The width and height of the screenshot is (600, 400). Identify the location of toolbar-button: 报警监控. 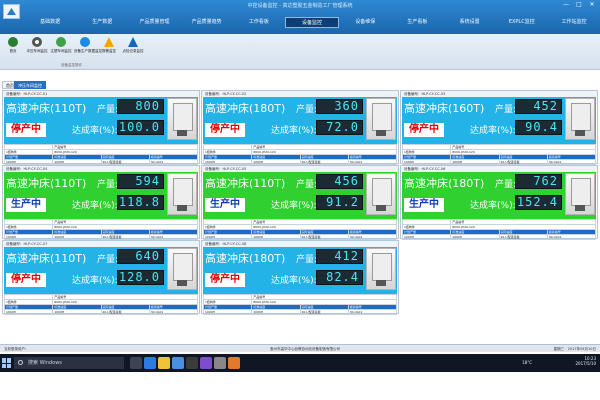
(109, 45).